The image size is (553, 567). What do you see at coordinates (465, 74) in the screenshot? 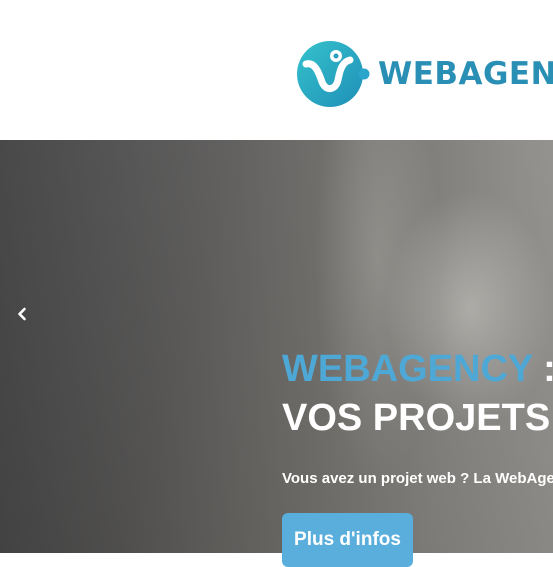
I see `logo-wordmark: WEBAGEN` at bounding box center [465, 74].